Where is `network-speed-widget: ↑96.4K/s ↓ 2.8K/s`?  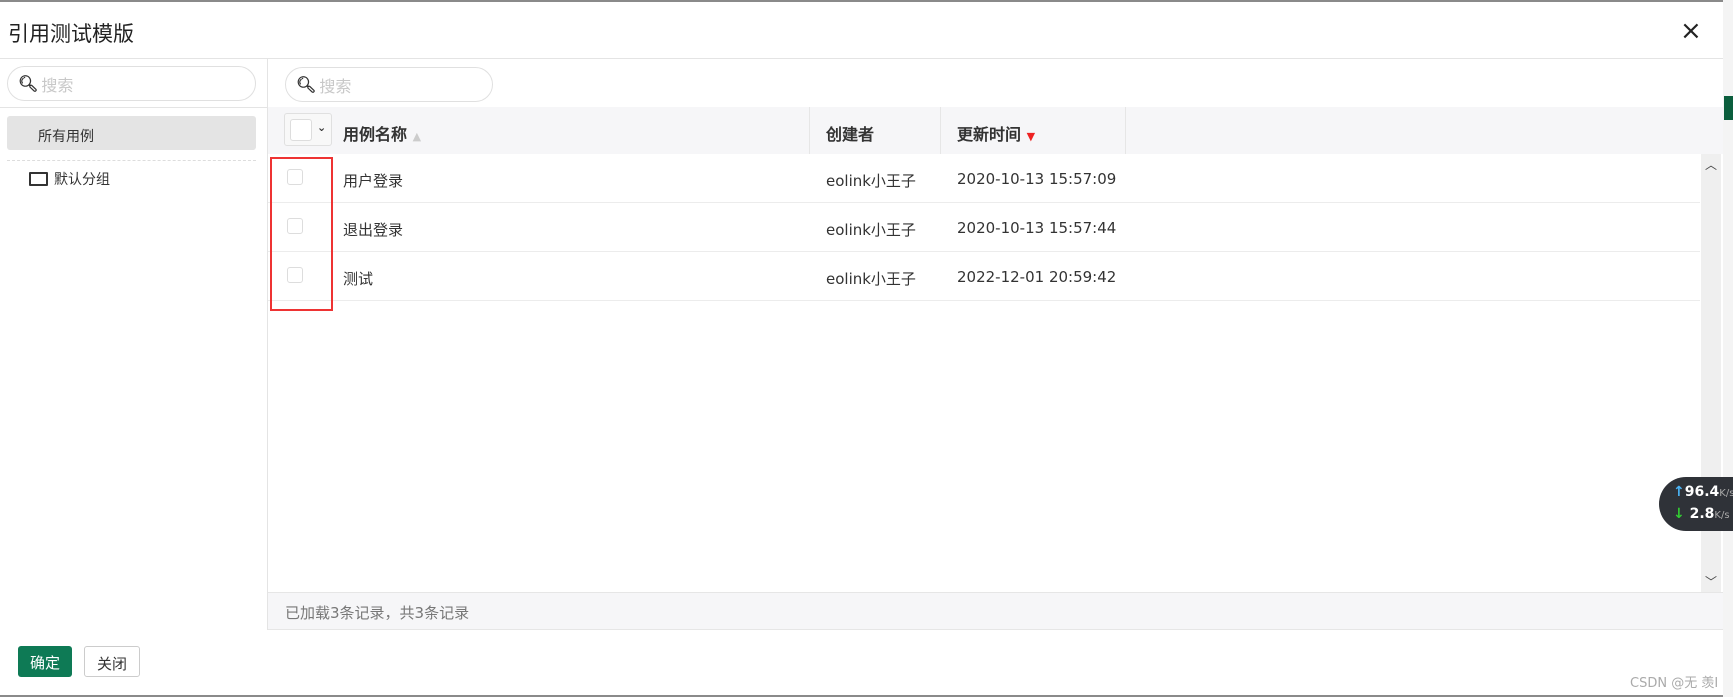 network-speed-widget: ↑96.4K/s ↓ 2.8K/s is located at coordinates (1696, 504).